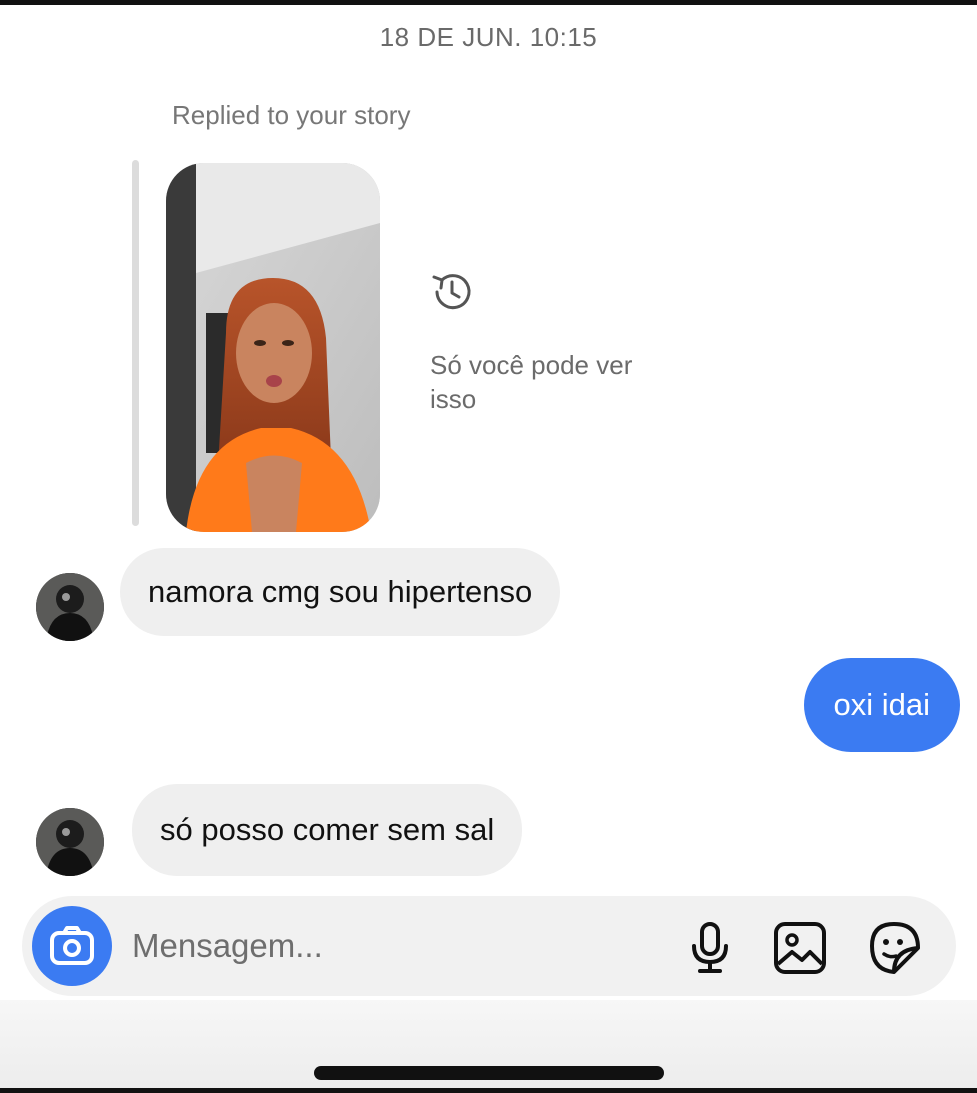 This screenshot has width=977, height=1093. What do you see at coordinates (489, 1073) in the screenshot?
I see `home-indicator` at bounding box center [489, 1073].